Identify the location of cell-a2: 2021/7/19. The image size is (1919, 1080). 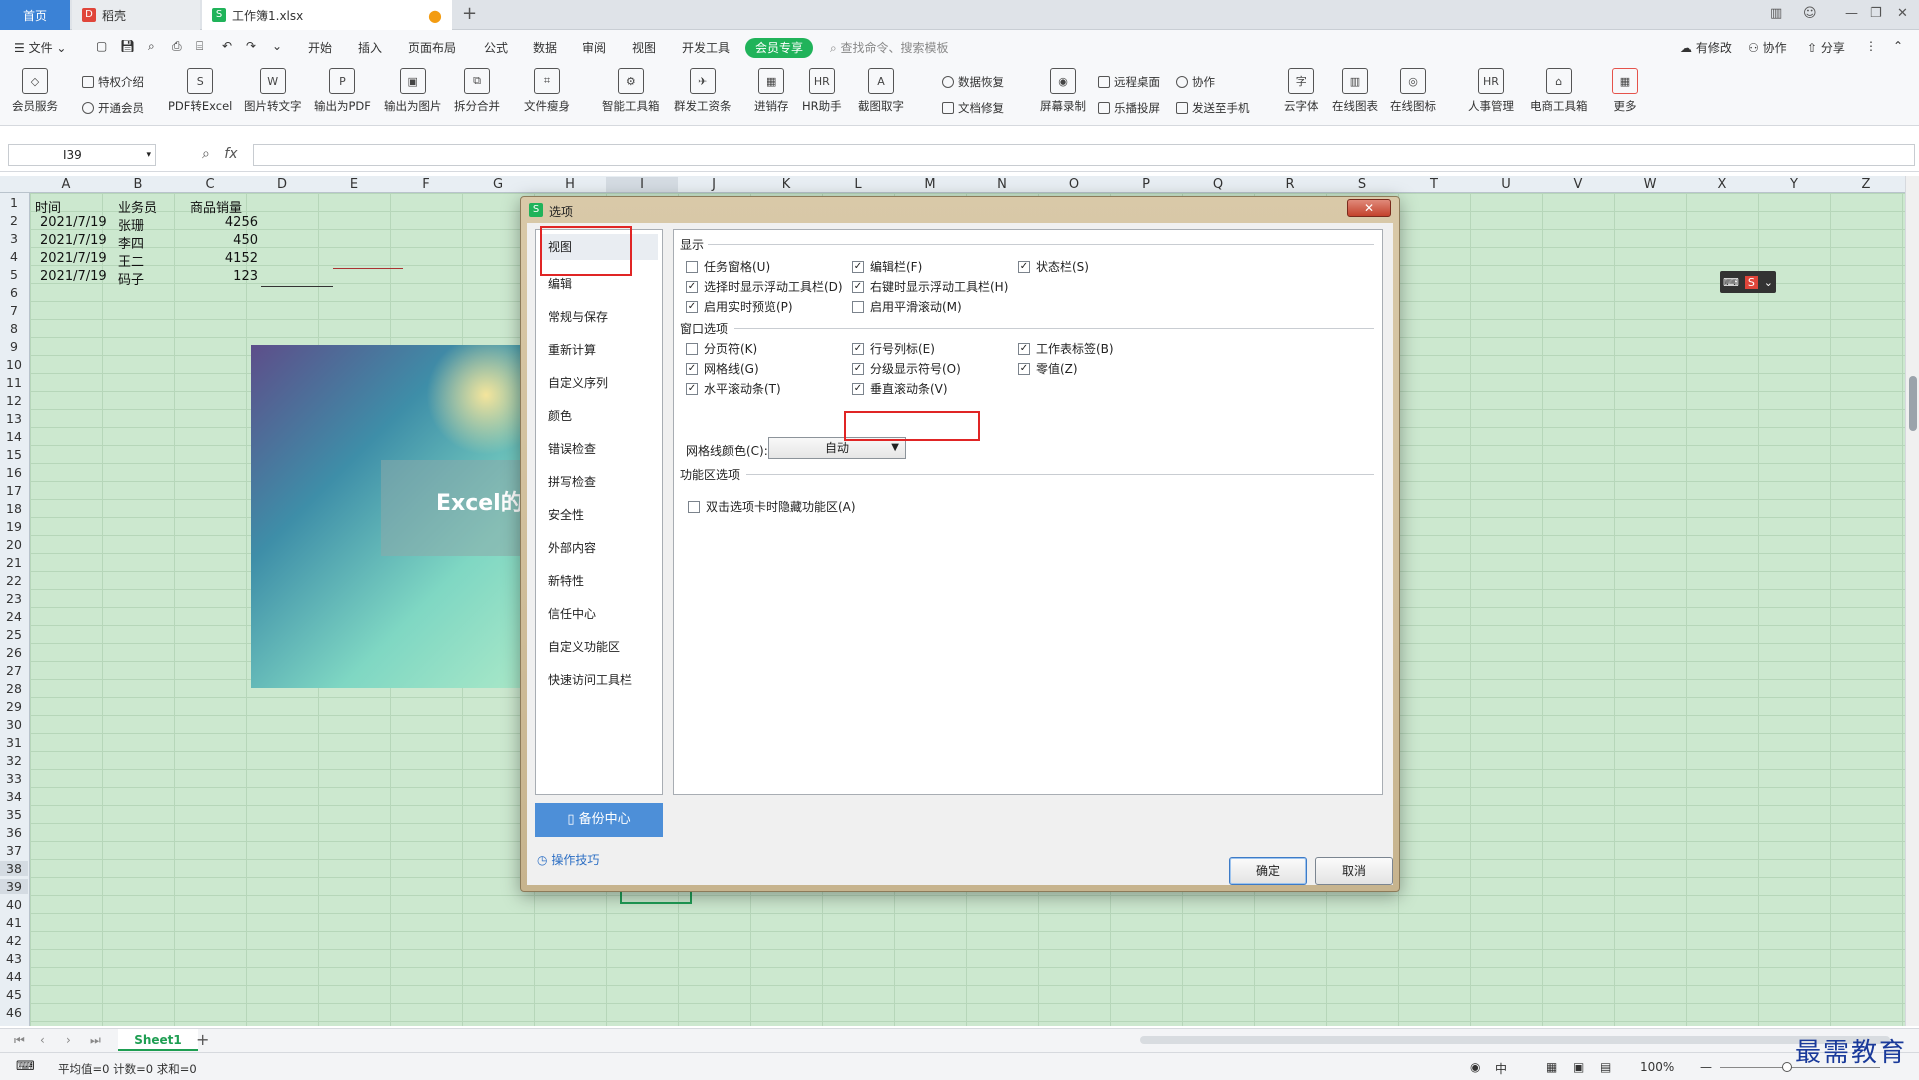
(73, 222).